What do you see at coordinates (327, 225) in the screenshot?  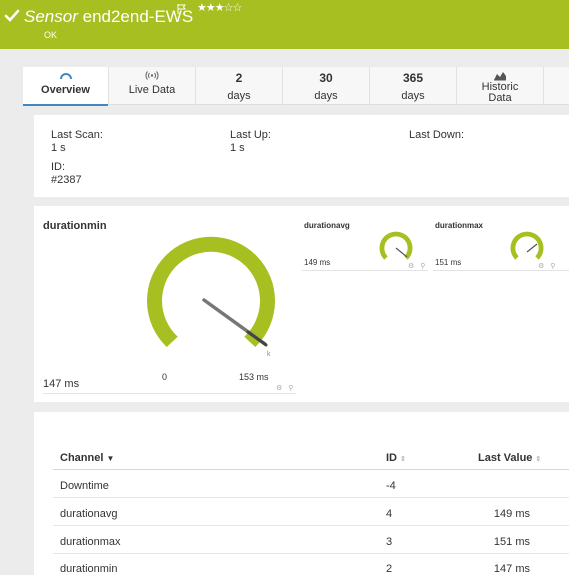 I see `avg-gauge-name: durationavg` at bounding box center [327, 225].